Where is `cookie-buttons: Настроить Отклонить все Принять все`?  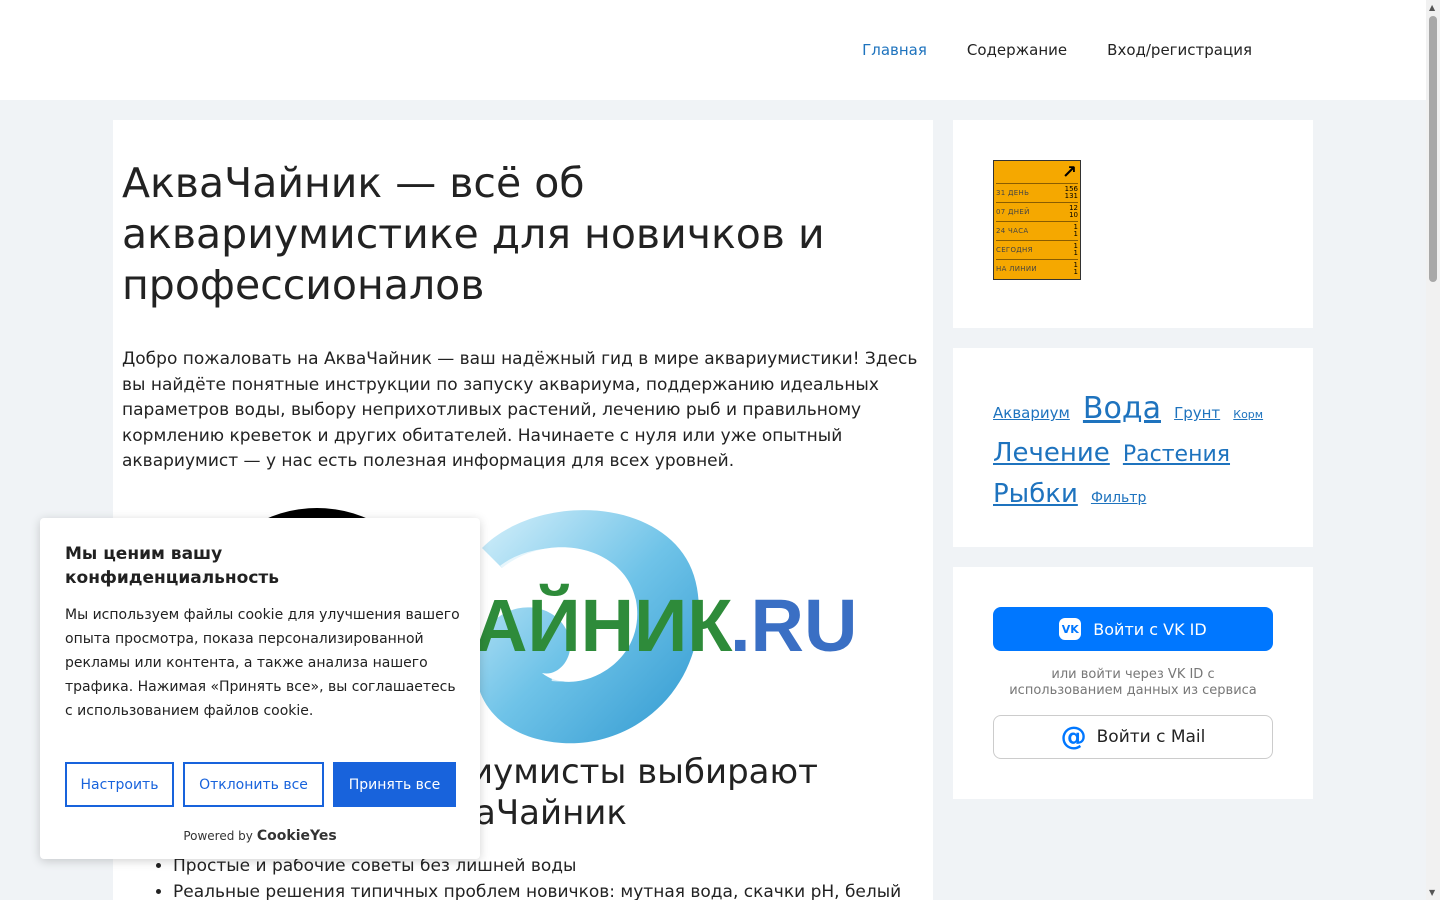 cookie-buttons: Настроить Отклонить все Принять все is located at coordinates (260, 784).